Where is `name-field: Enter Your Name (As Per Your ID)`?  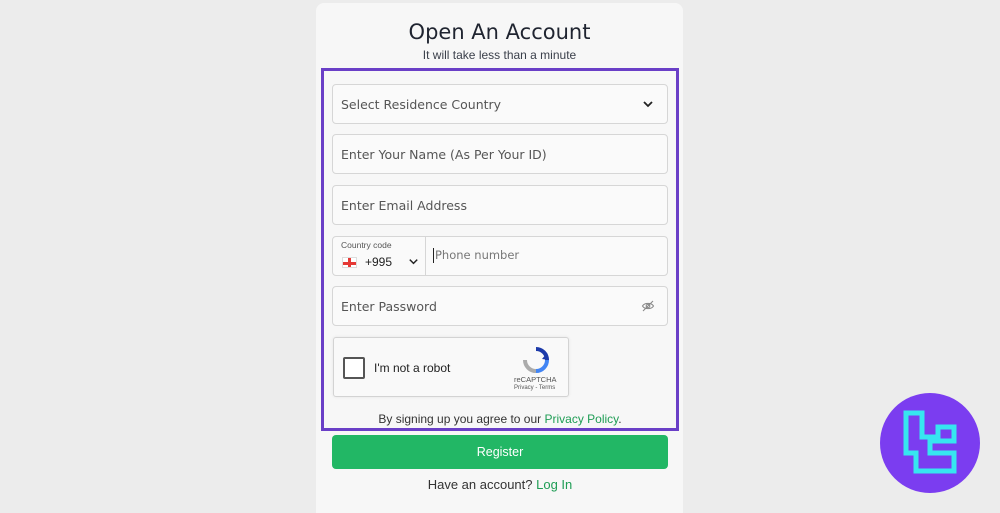 name-field: Enter Your Name (As Per Your ID) is located at coordinates (500, 154).